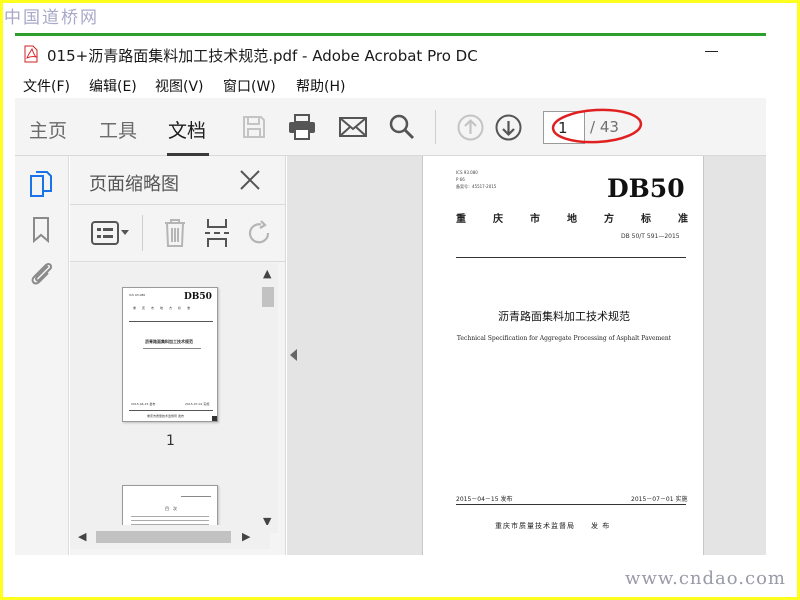  What do you see at coordinates (476, 186) in the screenshot?
I see `doc-record-no: 备案号：45517-2015` at bounding box center [476, 186].